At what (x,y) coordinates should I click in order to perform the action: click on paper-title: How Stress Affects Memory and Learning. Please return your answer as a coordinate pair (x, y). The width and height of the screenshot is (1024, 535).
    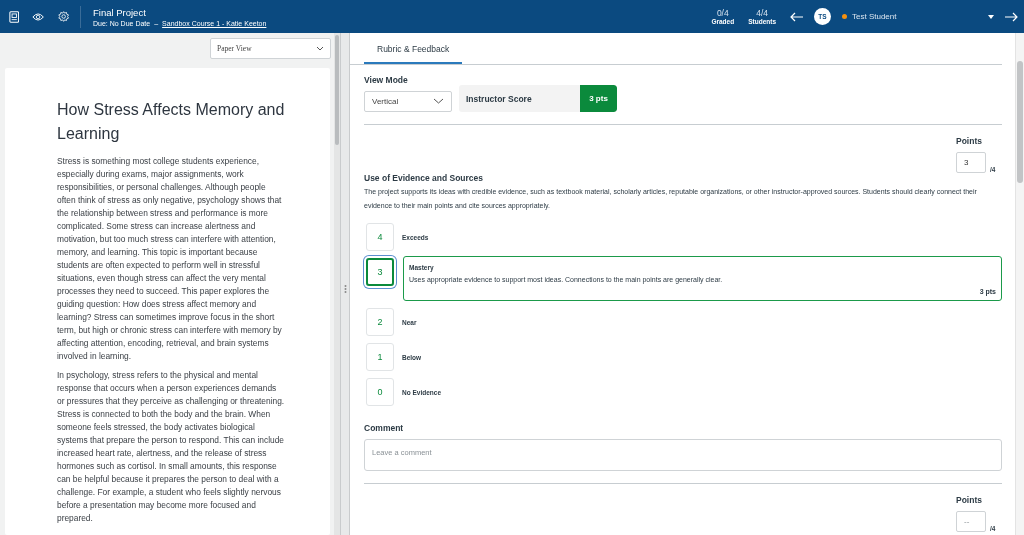
    Looking at the image, I should click on (171, 122).